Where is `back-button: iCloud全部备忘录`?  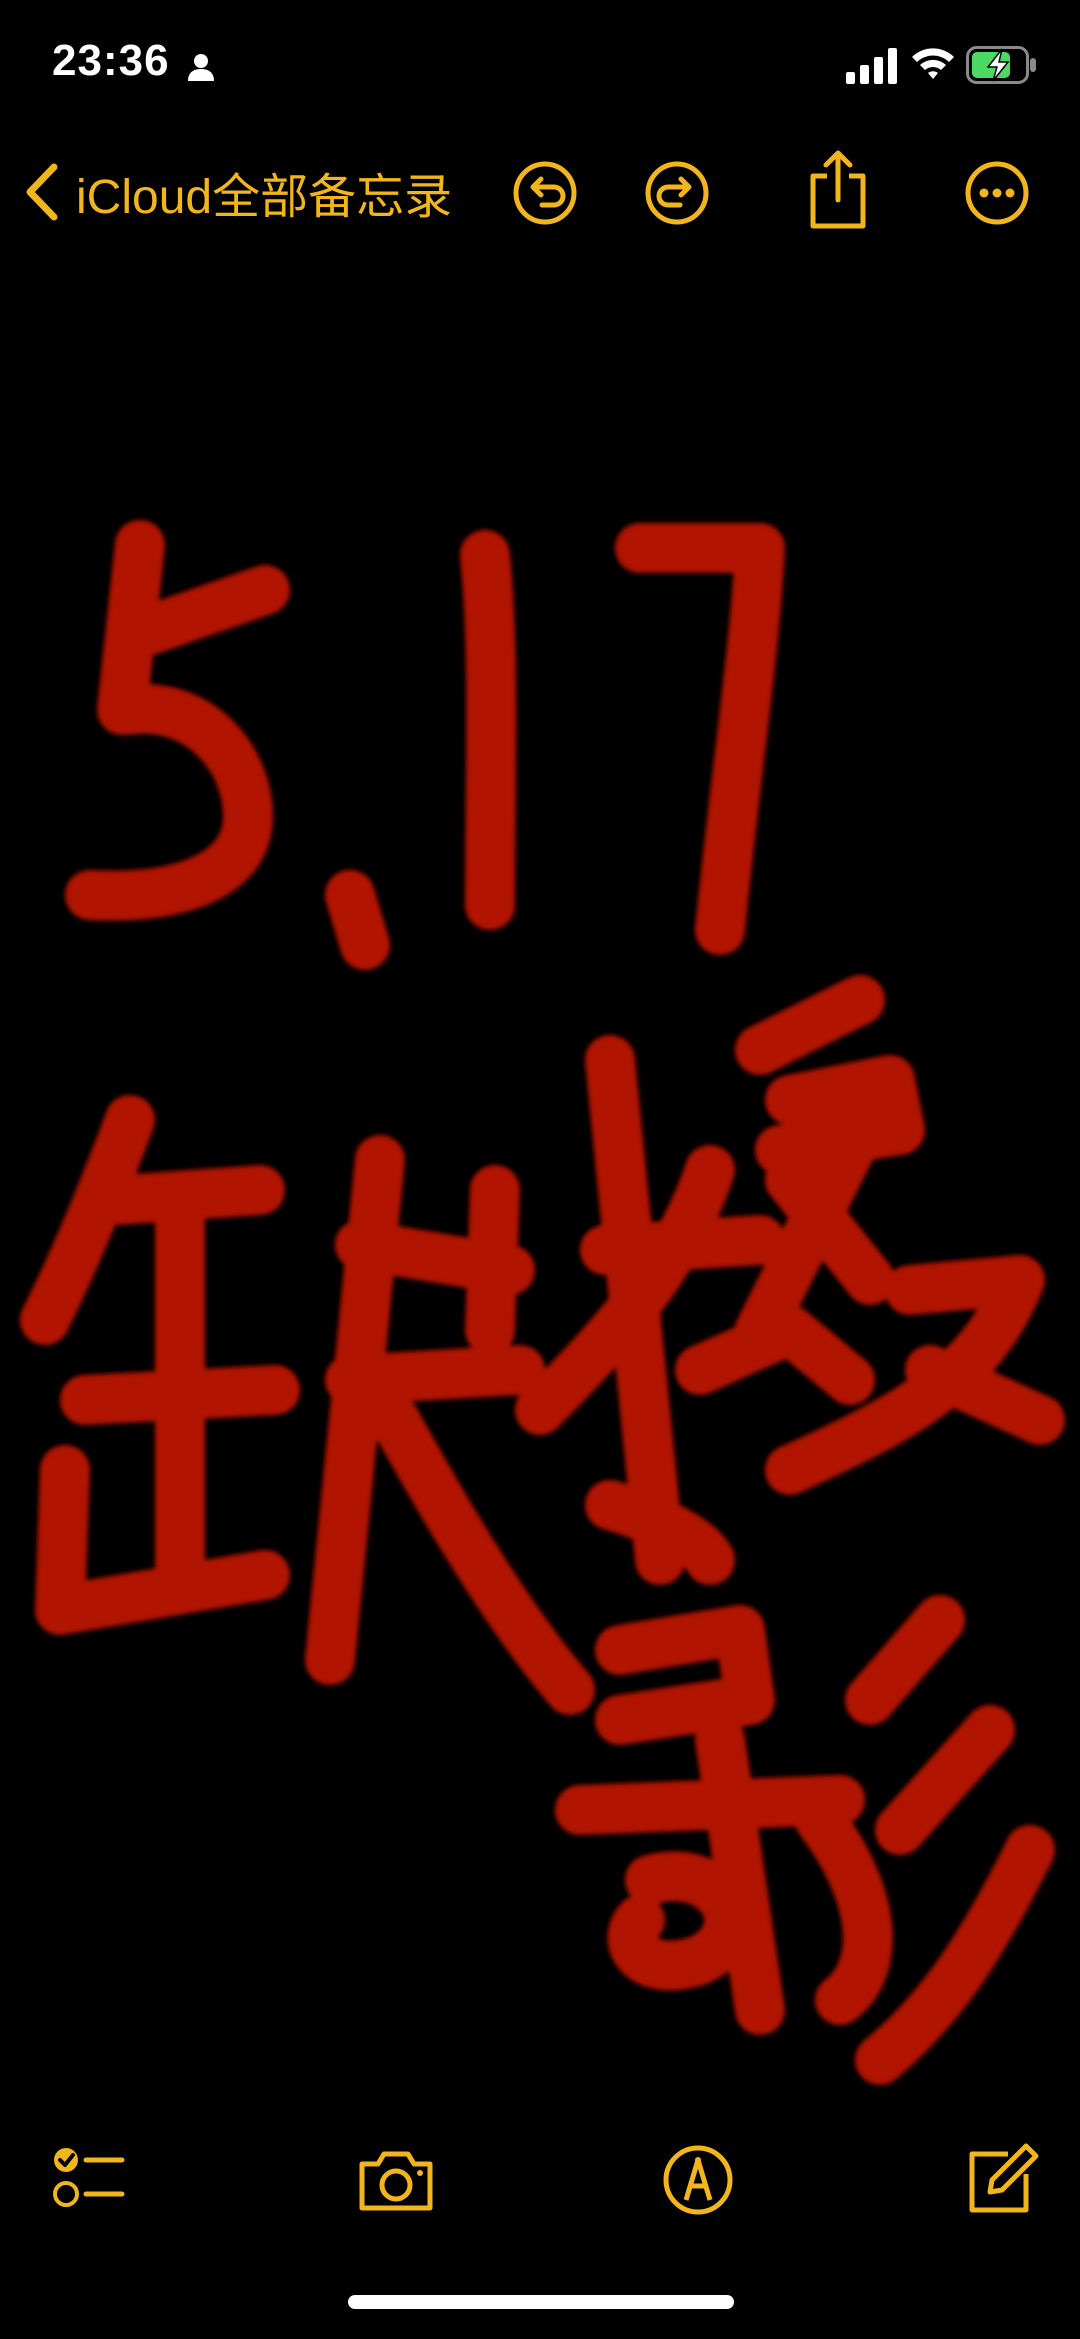 back-button: iCloud全部备忘录 is located at coordinates (237, 192).